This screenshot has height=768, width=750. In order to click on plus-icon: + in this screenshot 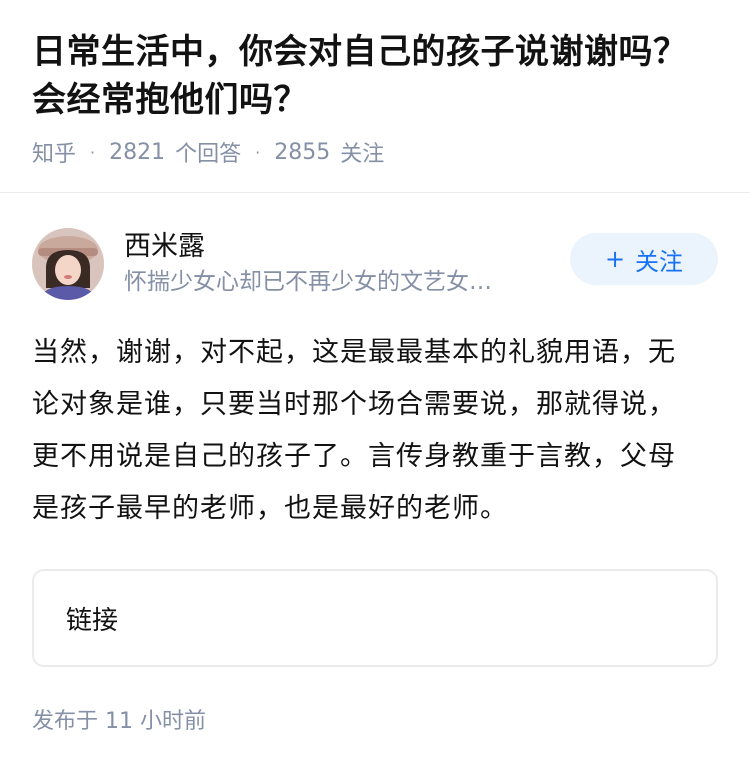, I will do `click(615, 259)`.